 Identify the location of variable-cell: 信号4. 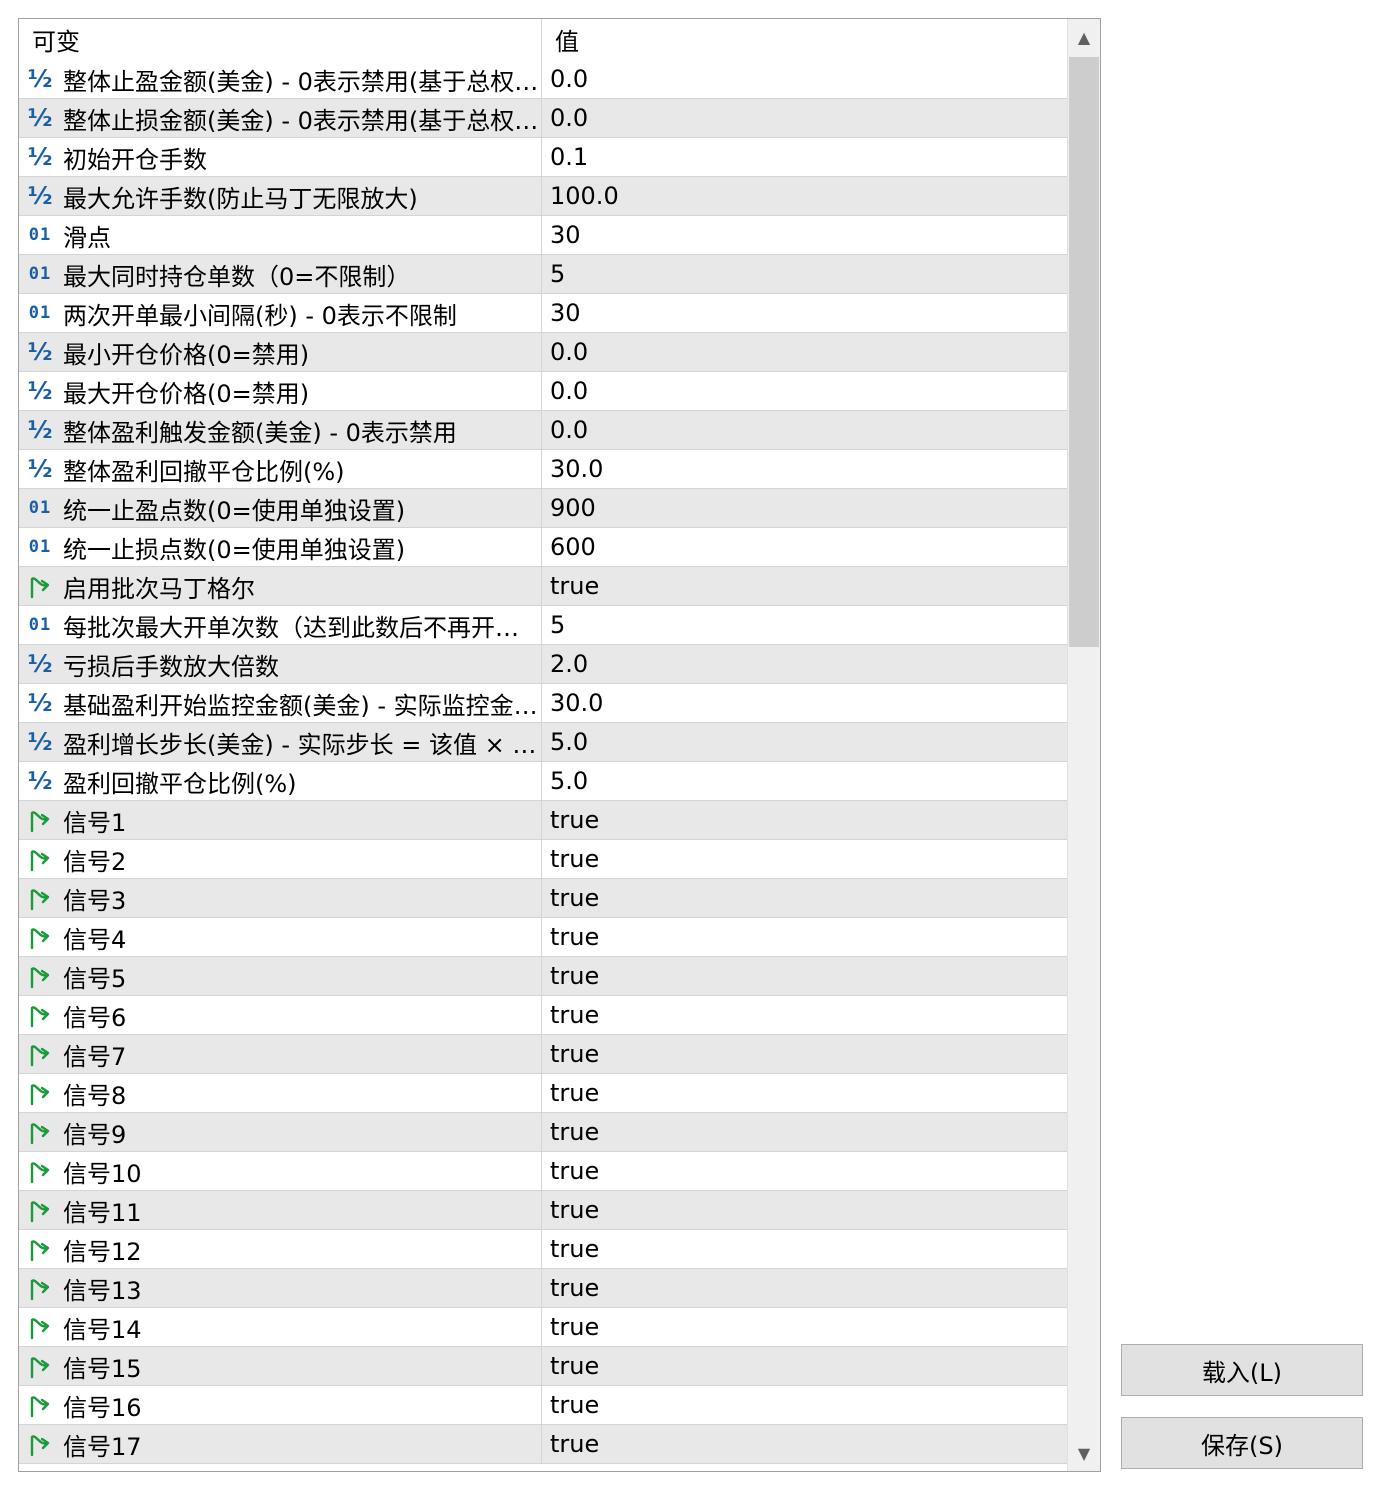
(280, 937).